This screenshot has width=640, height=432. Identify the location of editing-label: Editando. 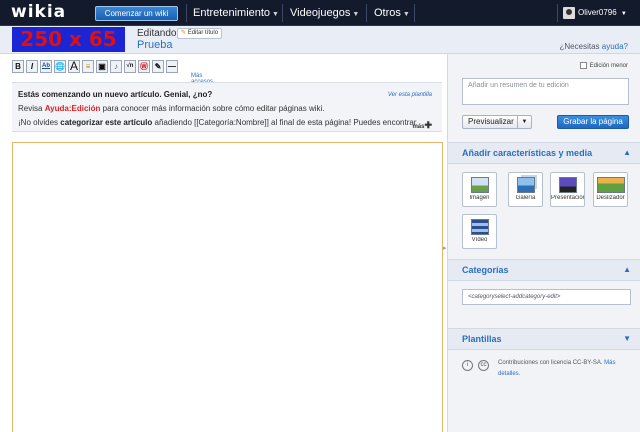
(157, 33).